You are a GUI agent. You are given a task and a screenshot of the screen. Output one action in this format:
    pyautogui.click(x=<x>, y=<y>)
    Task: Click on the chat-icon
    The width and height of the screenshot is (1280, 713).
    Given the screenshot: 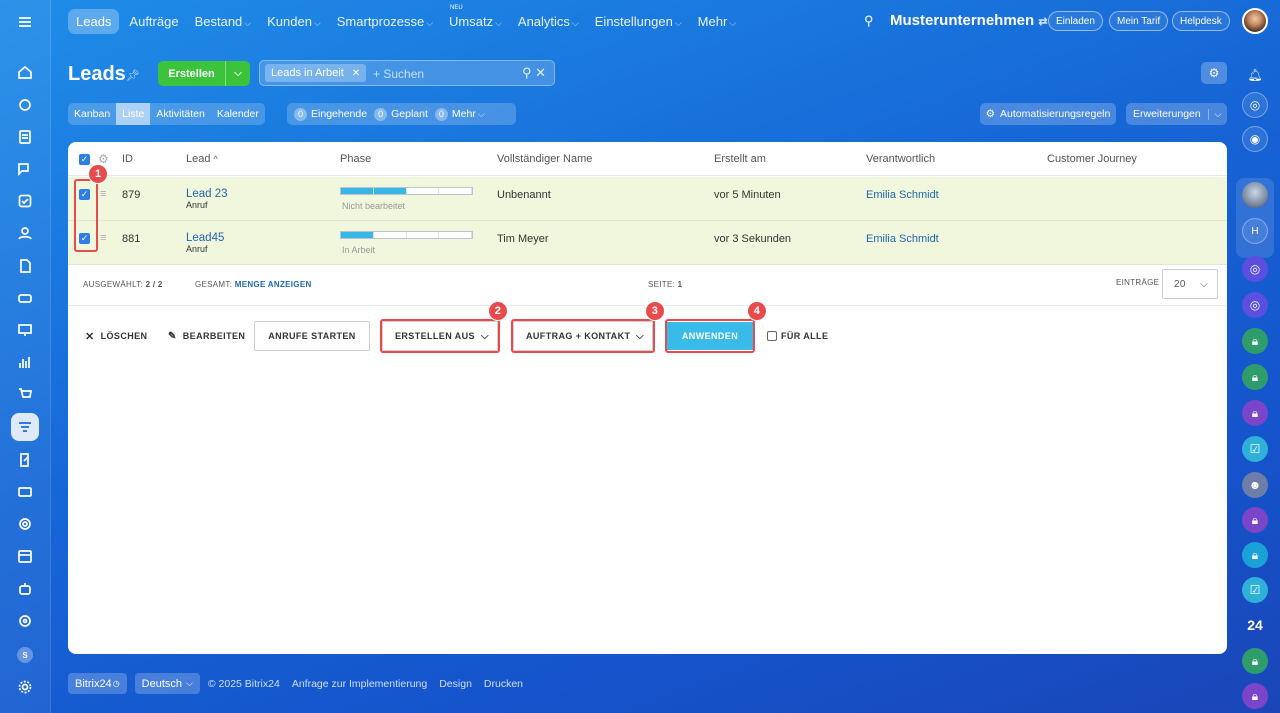 What is the action you would take?
    pyautogui.click(x=25, y=169)
    